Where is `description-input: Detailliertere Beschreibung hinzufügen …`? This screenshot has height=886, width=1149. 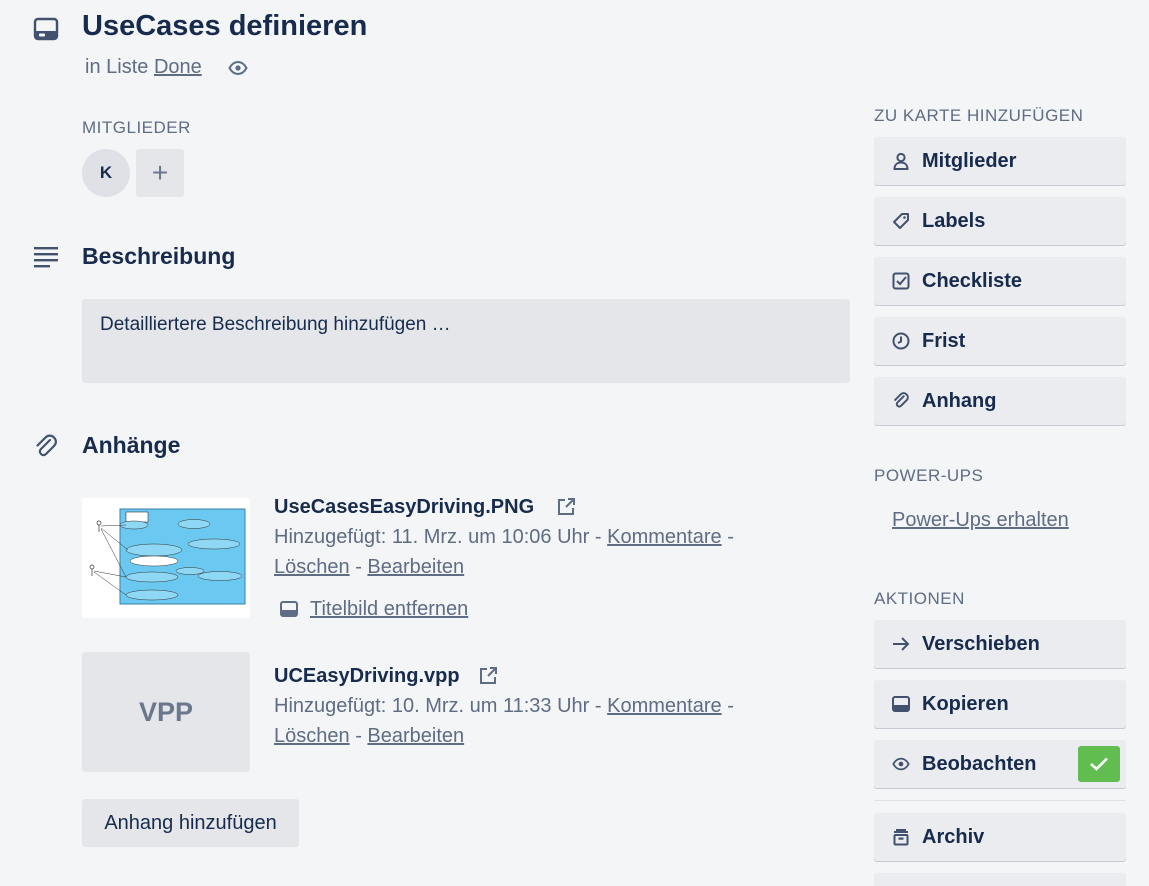 description-input: Detailliertere Beschreibung hinzufügen … is located at coordinates (466, 341).